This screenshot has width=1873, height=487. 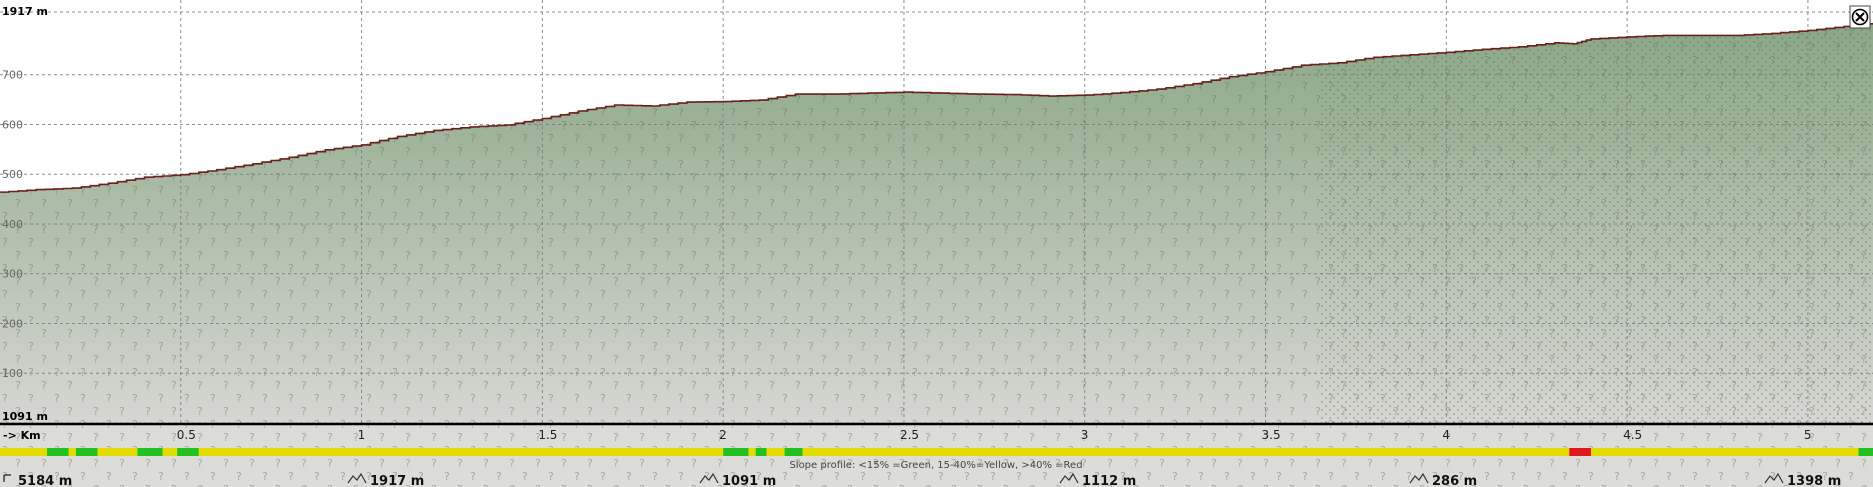 I want to click on x-tick-label: 5, so click(x=1808, y=435).